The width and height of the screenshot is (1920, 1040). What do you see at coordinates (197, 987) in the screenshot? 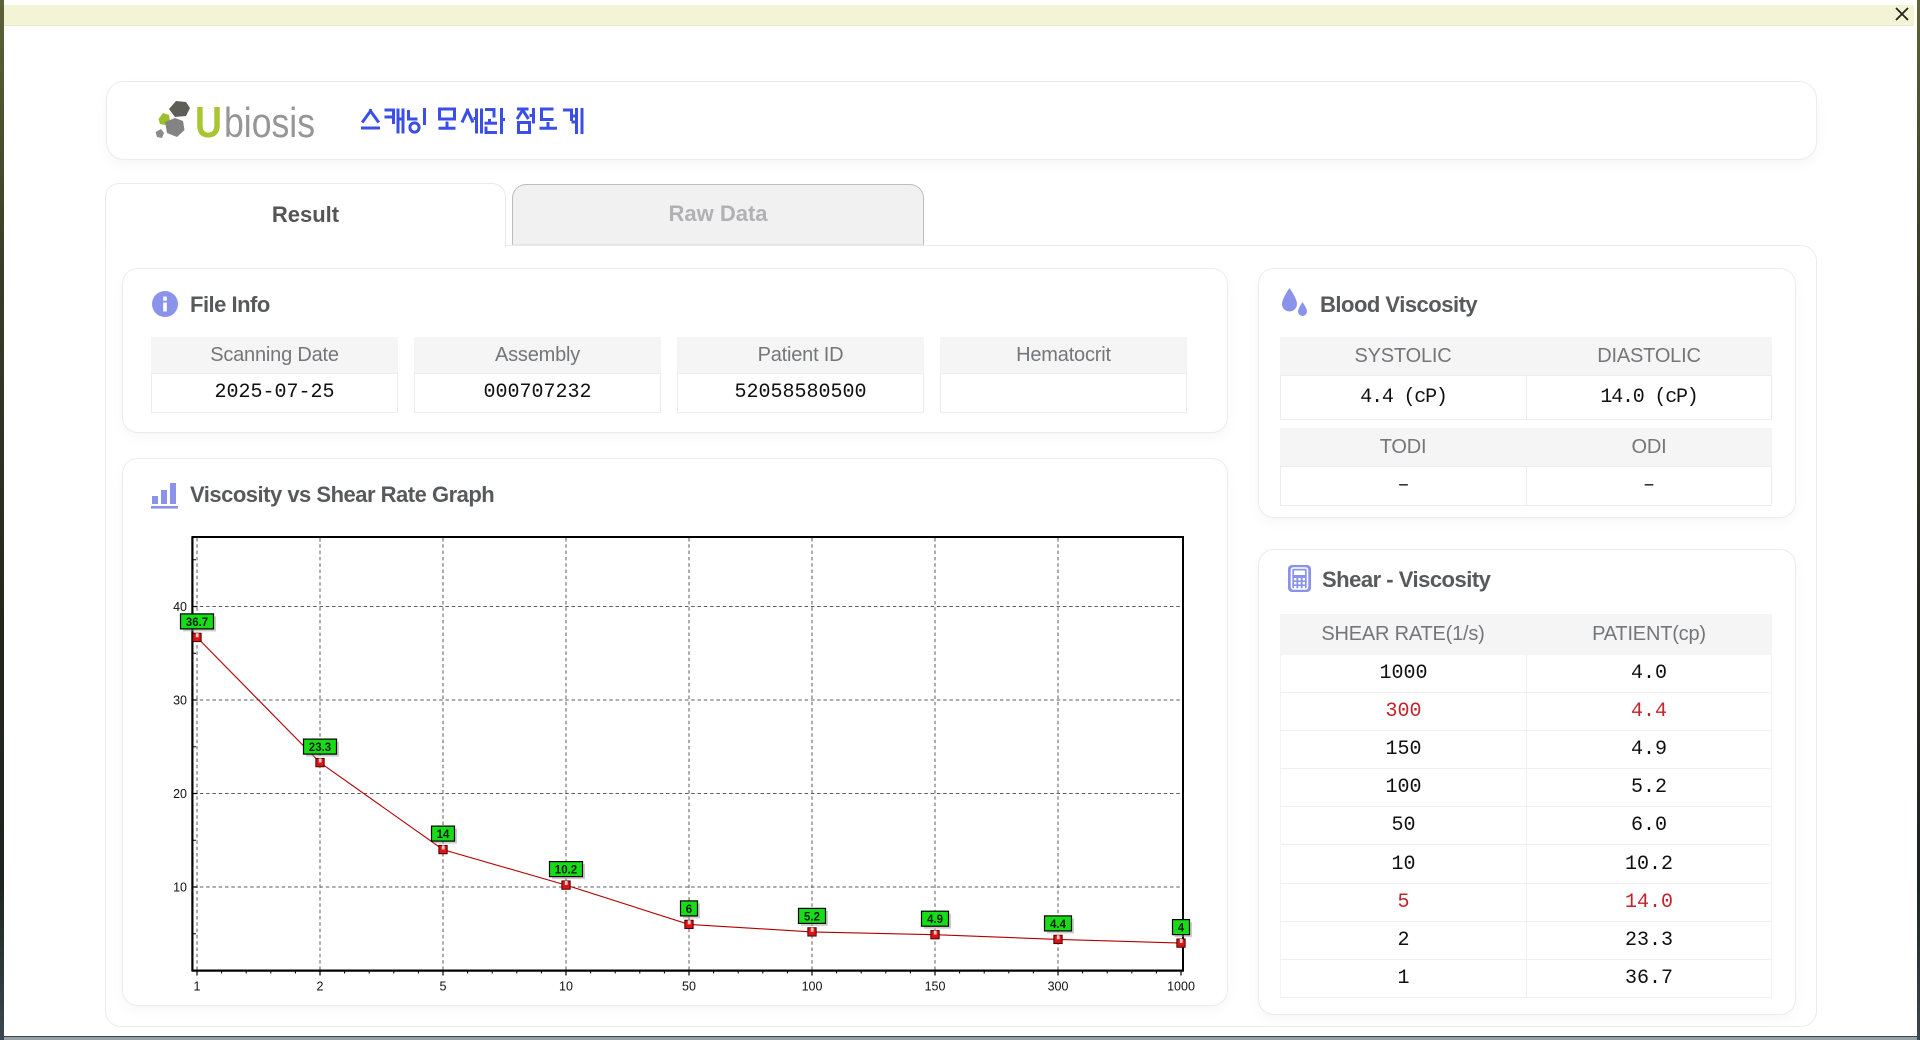
I see `svg-text: 1` at bounding box center [197, 987].